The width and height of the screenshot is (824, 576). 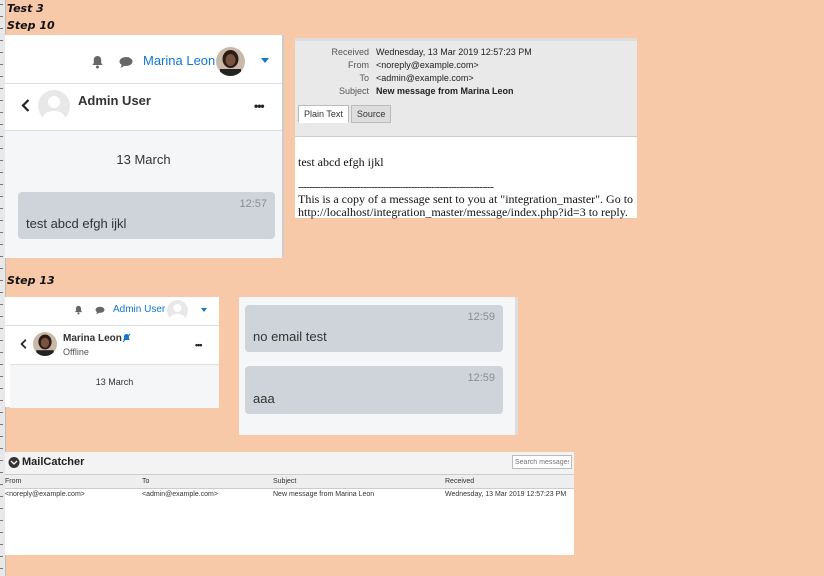 What do you see at coordinates (509, 482) in the screenshot?
I see `column-header-received: Received` at bounding box center [509, 482].